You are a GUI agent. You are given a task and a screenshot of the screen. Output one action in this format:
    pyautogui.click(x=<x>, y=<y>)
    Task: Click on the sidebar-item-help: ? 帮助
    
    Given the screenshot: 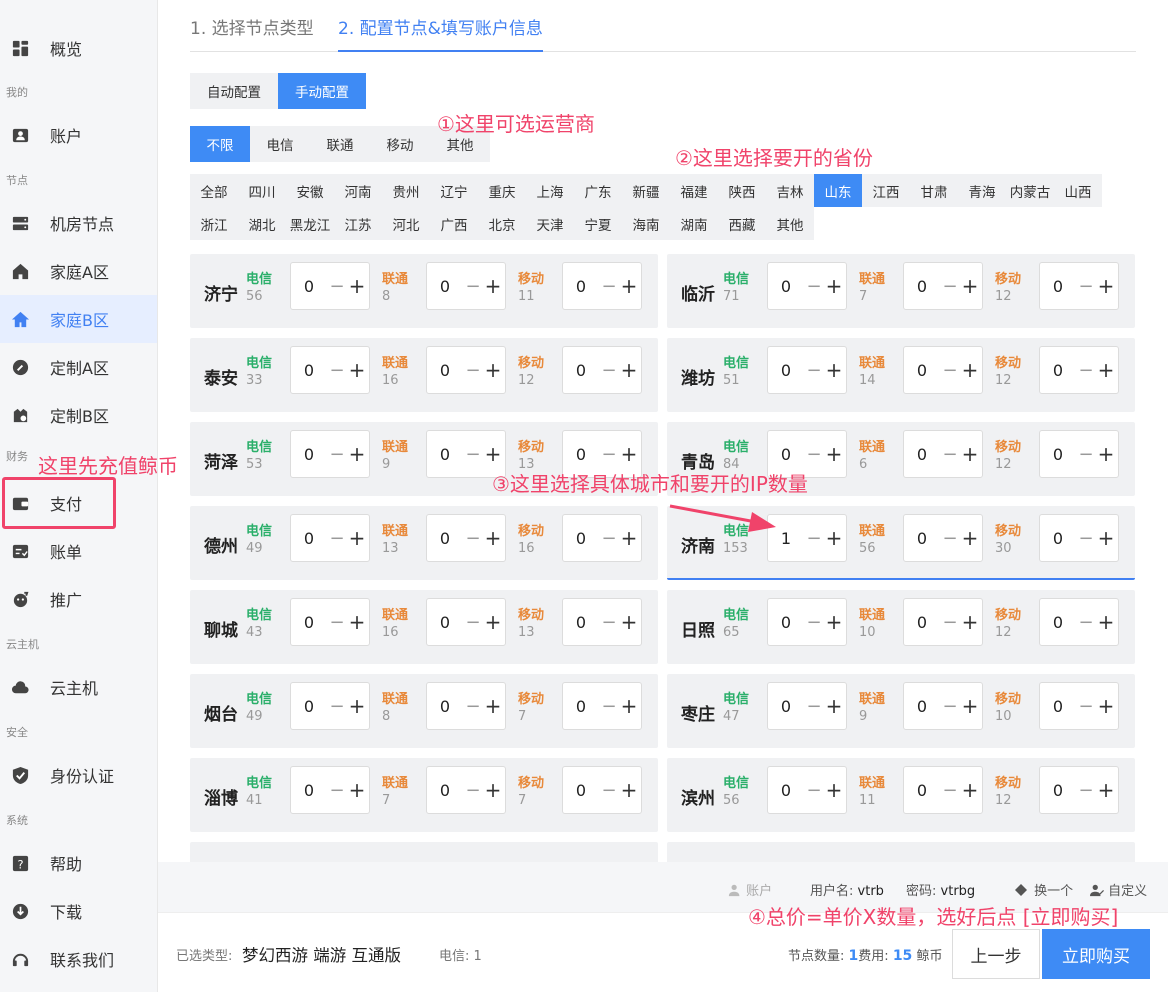 What is the action you would take?
    pyautogui.click(x=78, y=863)
    